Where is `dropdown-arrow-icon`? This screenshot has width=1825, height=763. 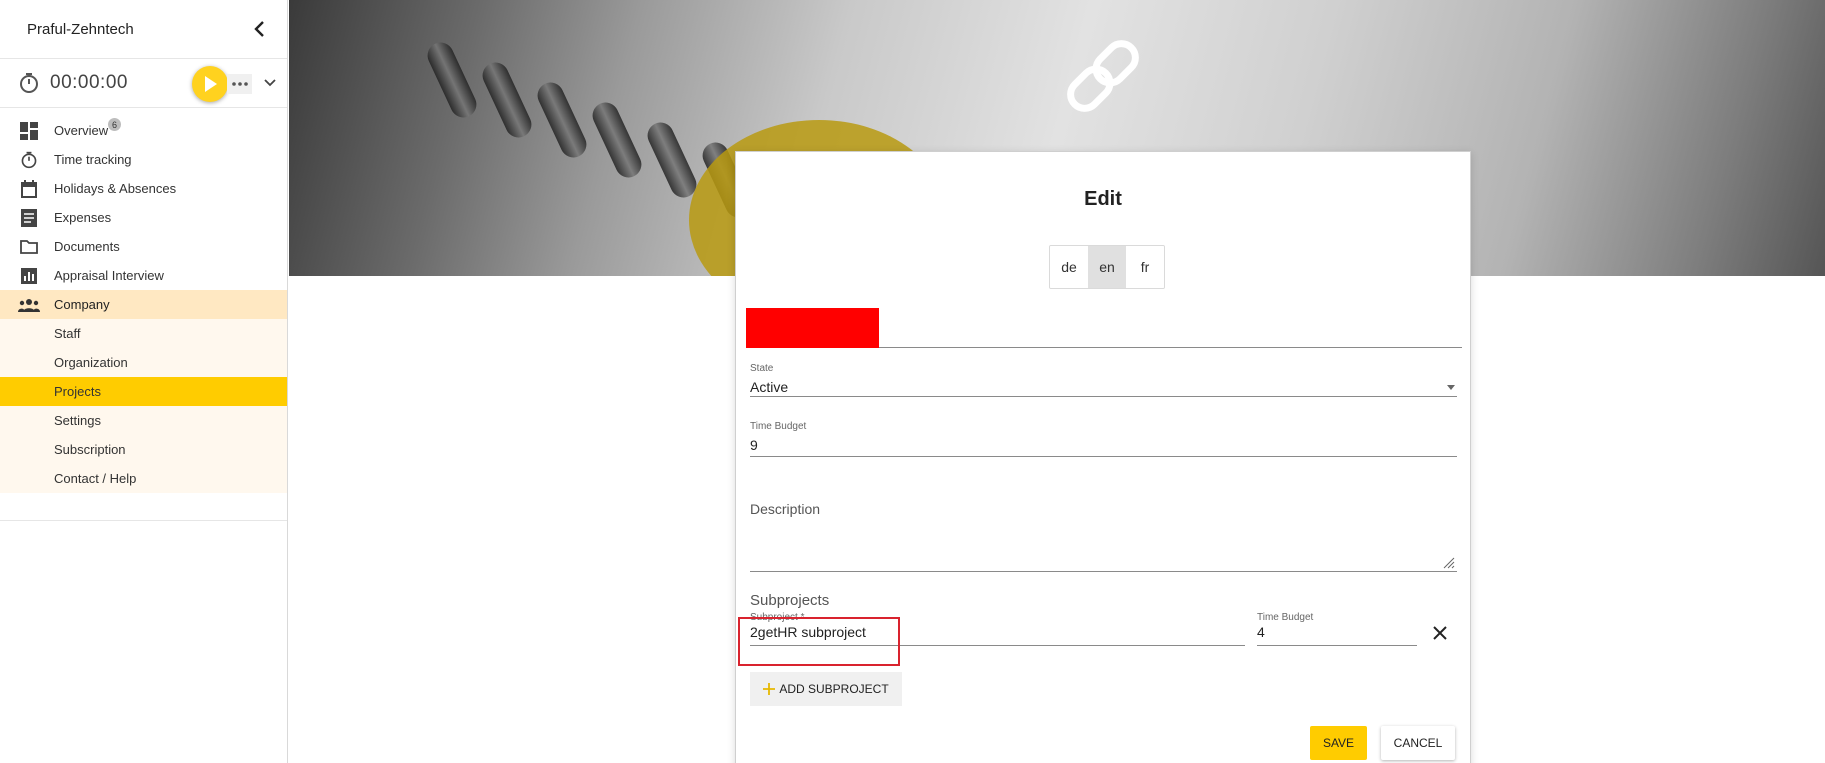
dropdown-arrow-icon is located at coordinates (1451, 387).